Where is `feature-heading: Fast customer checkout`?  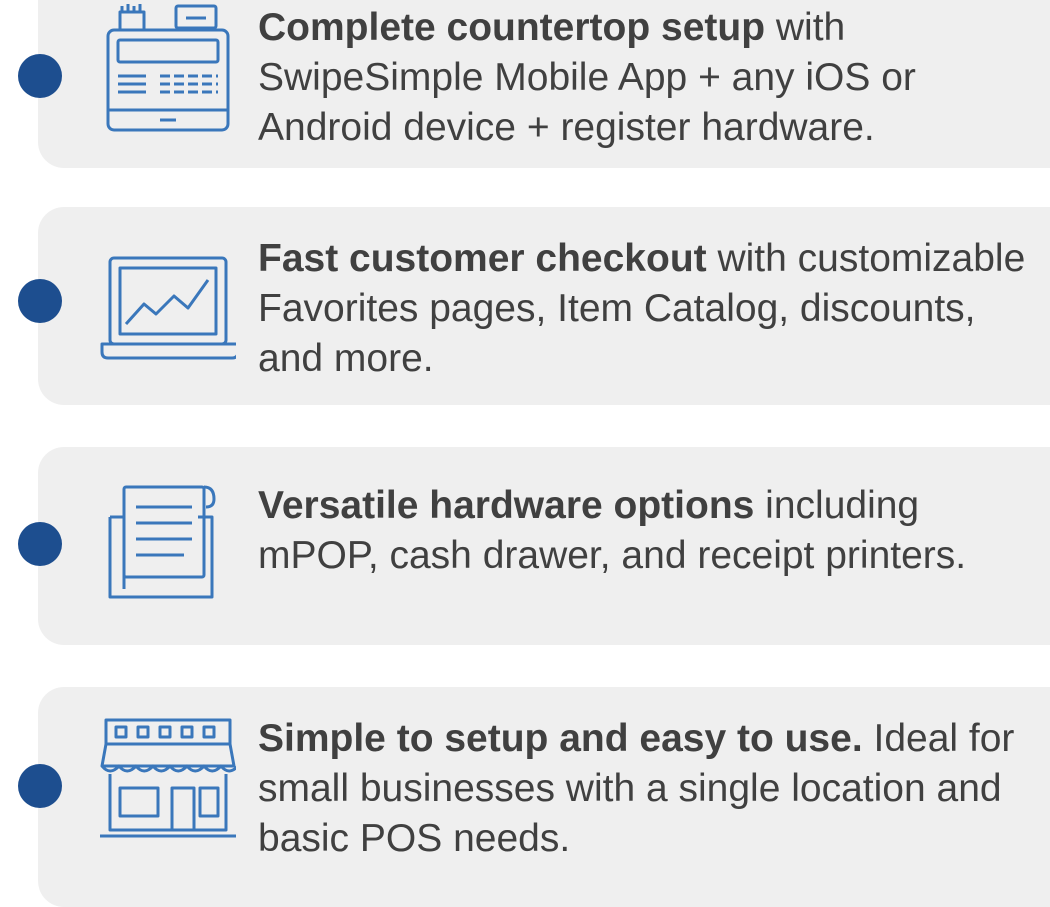 feature-heading: Fast customer checkout is located at coordinates (482, 258).